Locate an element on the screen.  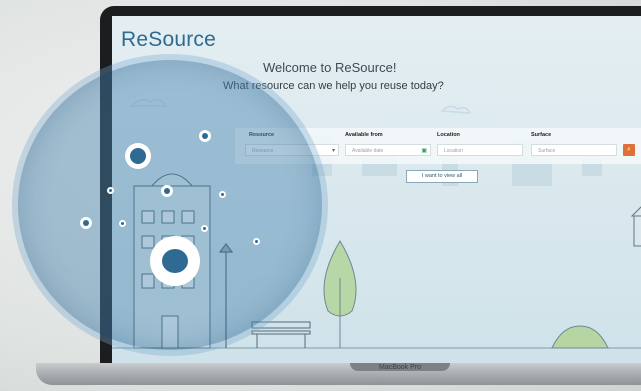
tree-illustration is located at coordinates (340, 294).